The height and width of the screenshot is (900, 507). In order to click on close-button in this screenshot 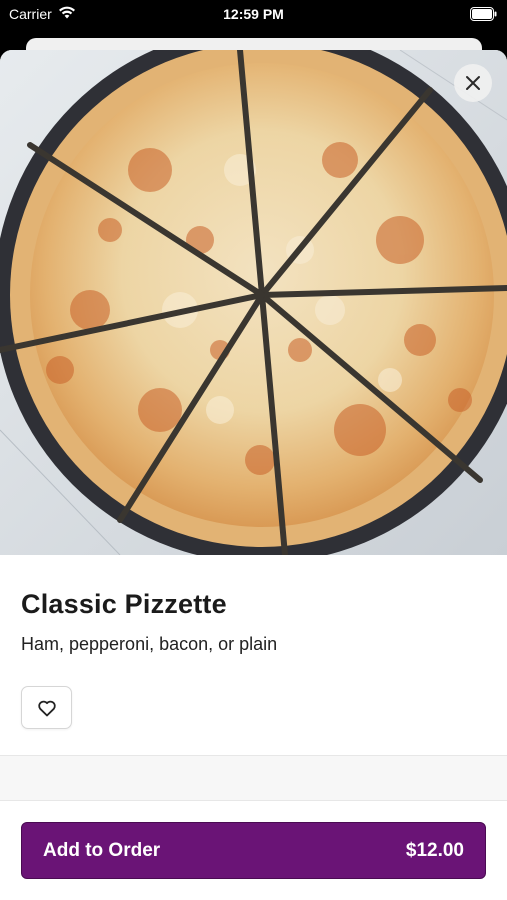, I will do `click(473, 83)`.